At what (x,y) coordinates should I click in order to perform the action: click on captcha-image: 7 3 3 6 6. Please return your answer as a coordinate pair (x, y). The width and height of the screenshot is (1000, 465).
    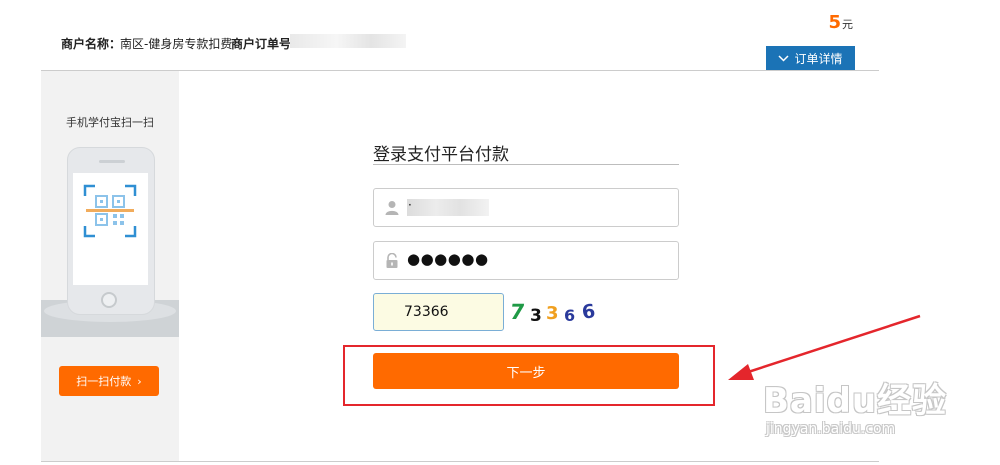
    Looking at the image, I should click on (557, 314).